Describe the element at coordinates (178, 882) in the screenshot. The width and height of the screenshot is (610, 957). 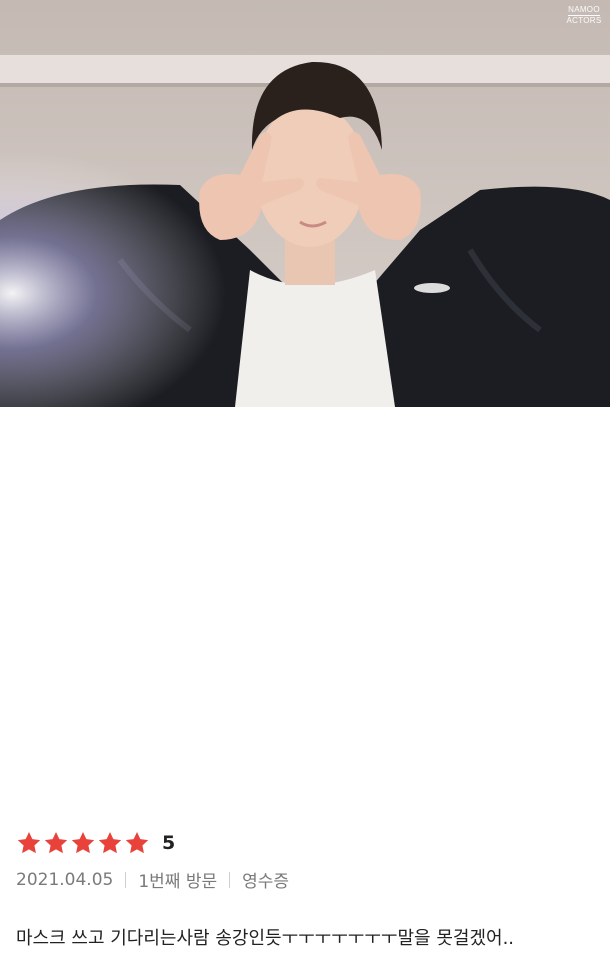
I see `visit-count: 1번째 방문` at that location.